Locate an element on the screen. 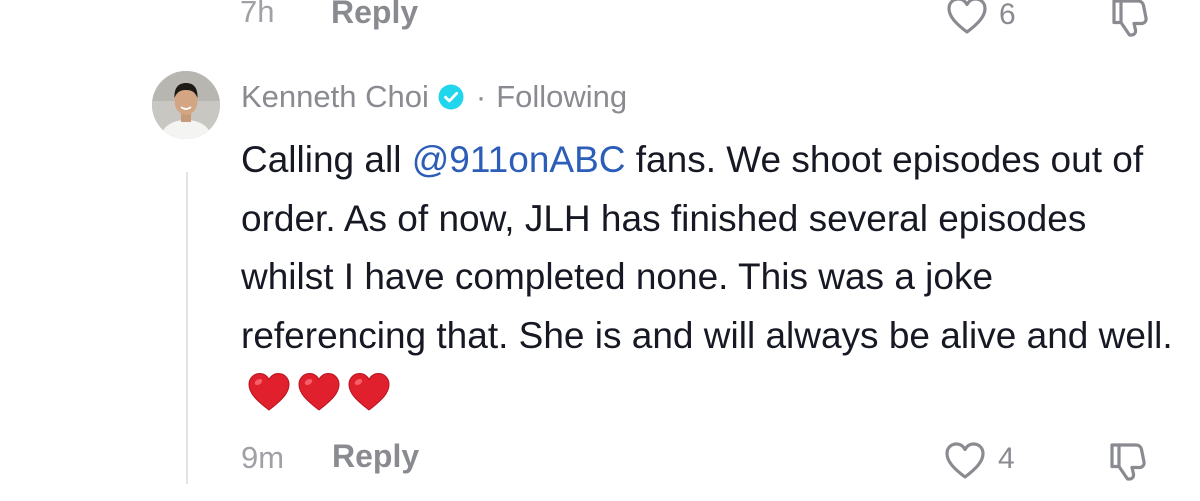 This screenshot has height=501, width=1200. like-count: 6 is located at coordinates (1007, 15).